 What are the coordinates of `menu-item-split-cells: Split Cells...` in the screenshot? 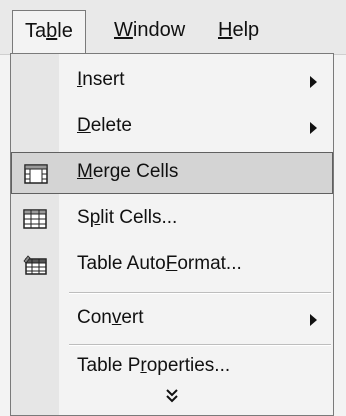 It's located at (172, 219).